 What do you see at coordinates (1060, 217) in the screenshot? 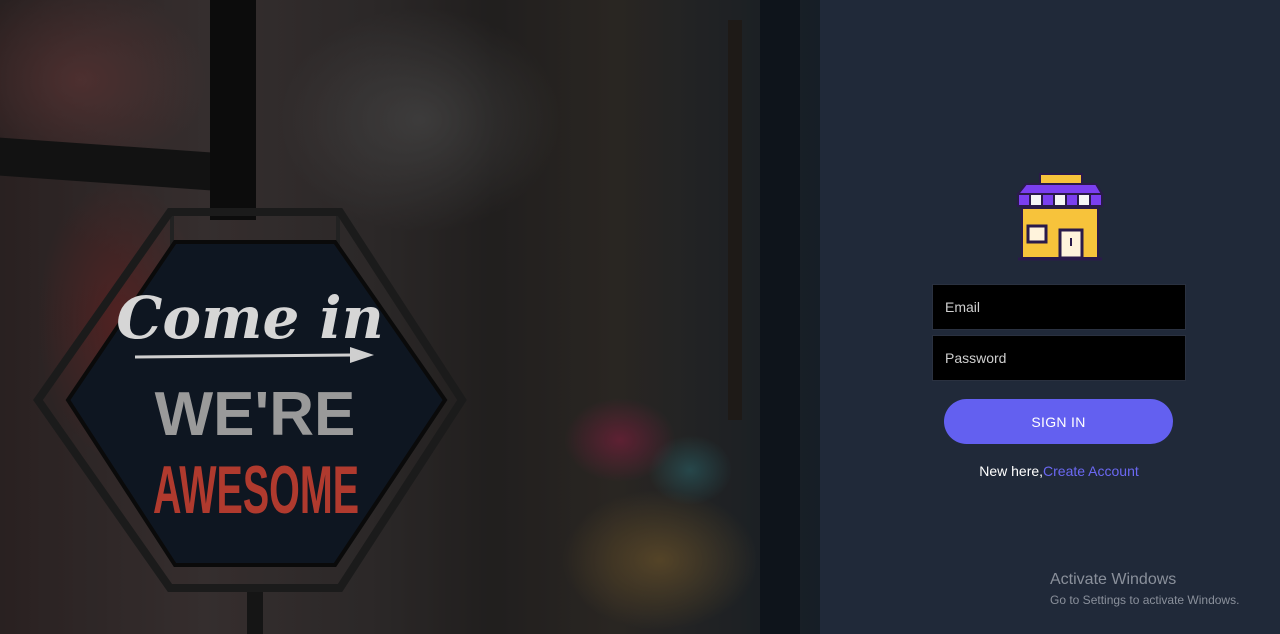
I see `storefront-icon` at bounding box center [1060, 217].